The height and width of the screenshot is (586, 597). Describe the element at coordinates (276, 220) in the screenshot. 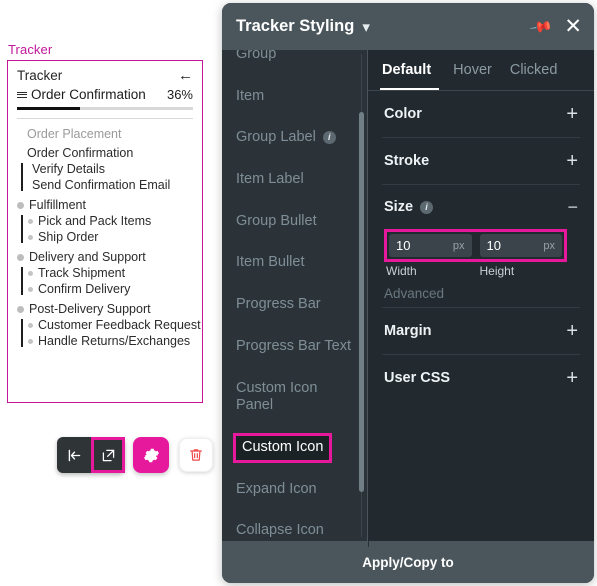

I see `element-list-item-label: Group Bullet` at that location.